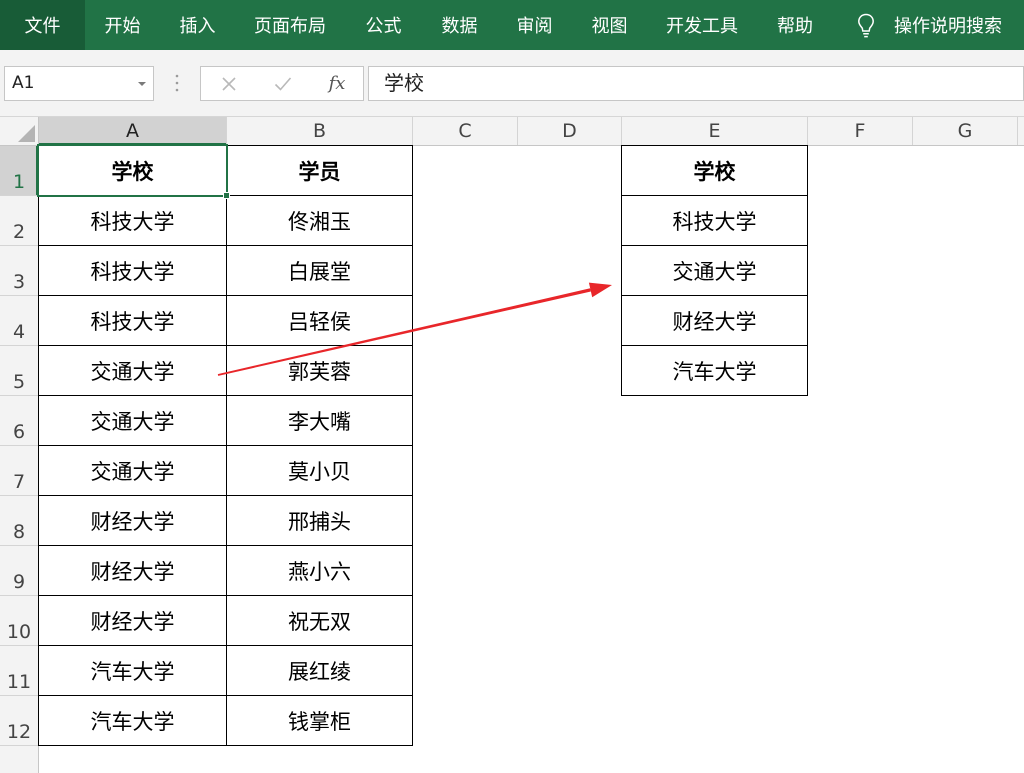 Image resolution: width=1024 pixels, height=773 pixels. What do you see at coordinates (320, 371) in the screenshot?
I see `cell-b5: 郭芙蓉` at bounding box center [320, 371].